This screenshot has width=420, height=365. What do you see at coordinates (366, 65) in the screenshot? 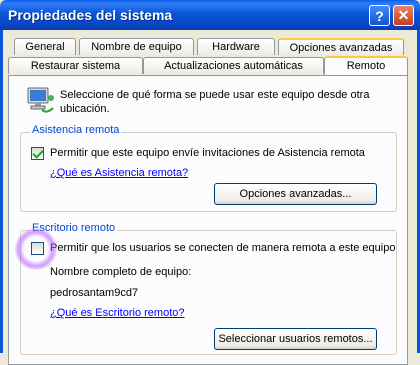
I see `tab-remote: Remoto` at bounding box center [366, 65].